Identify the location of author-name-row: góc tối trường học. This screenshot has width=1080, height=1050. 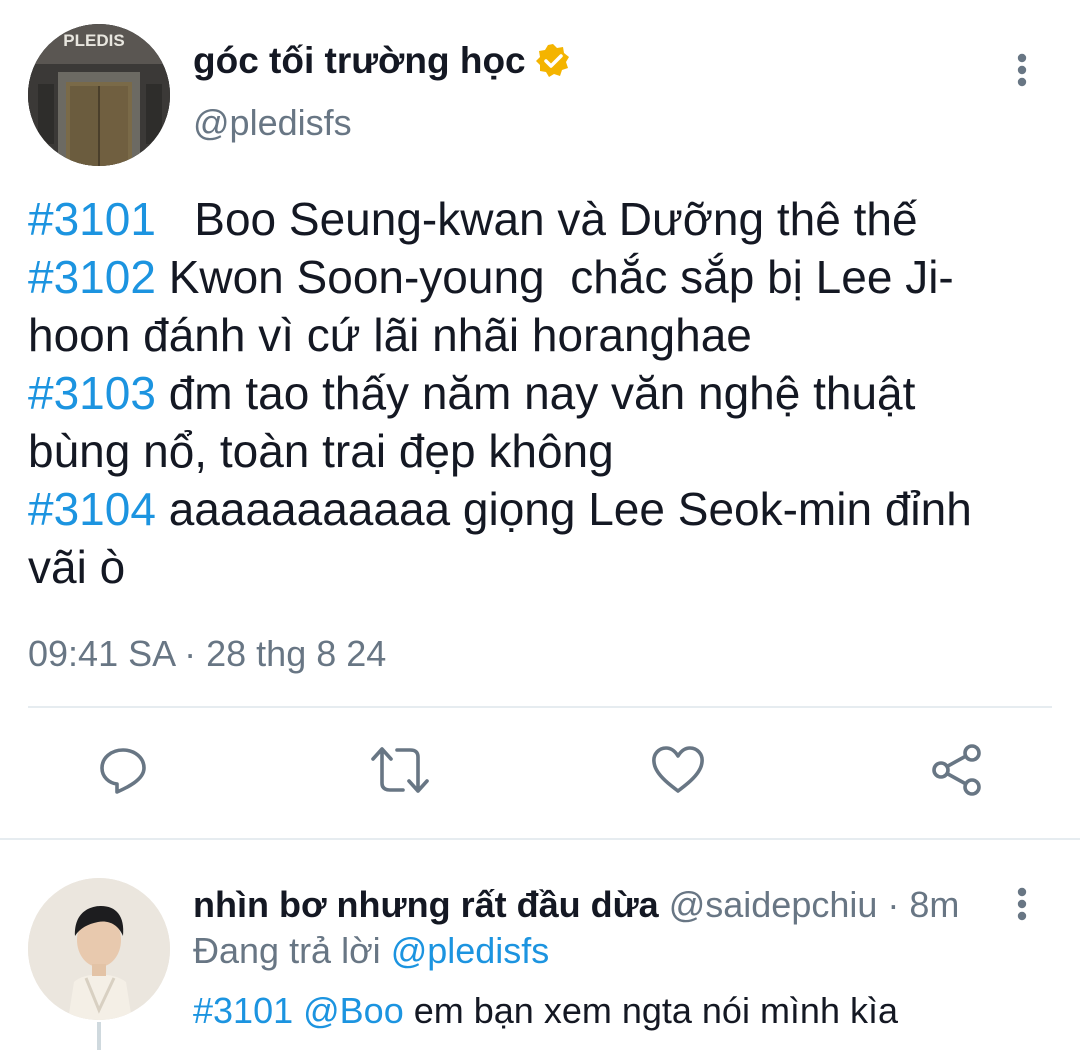
(382, 61).